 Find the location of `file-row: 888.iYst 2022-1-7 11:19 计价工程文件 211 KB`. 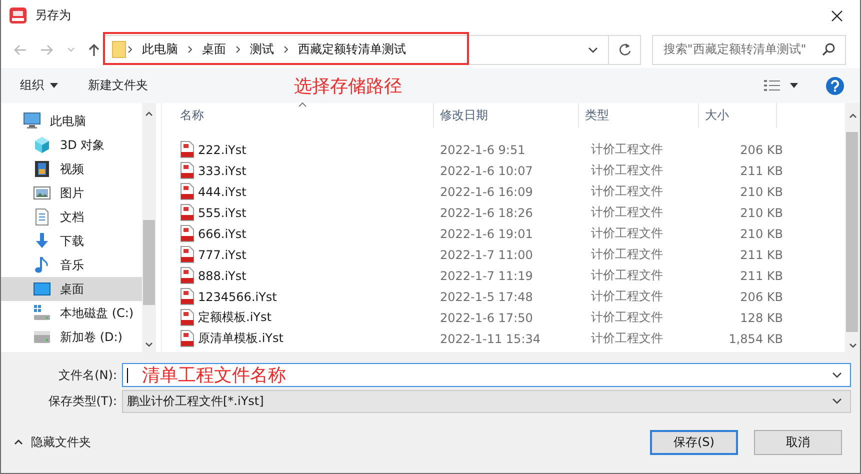

file-row: 888.iYst 2022-1-7 11:19 计价工程文件 211 KB is located at coordinates (503, 275).